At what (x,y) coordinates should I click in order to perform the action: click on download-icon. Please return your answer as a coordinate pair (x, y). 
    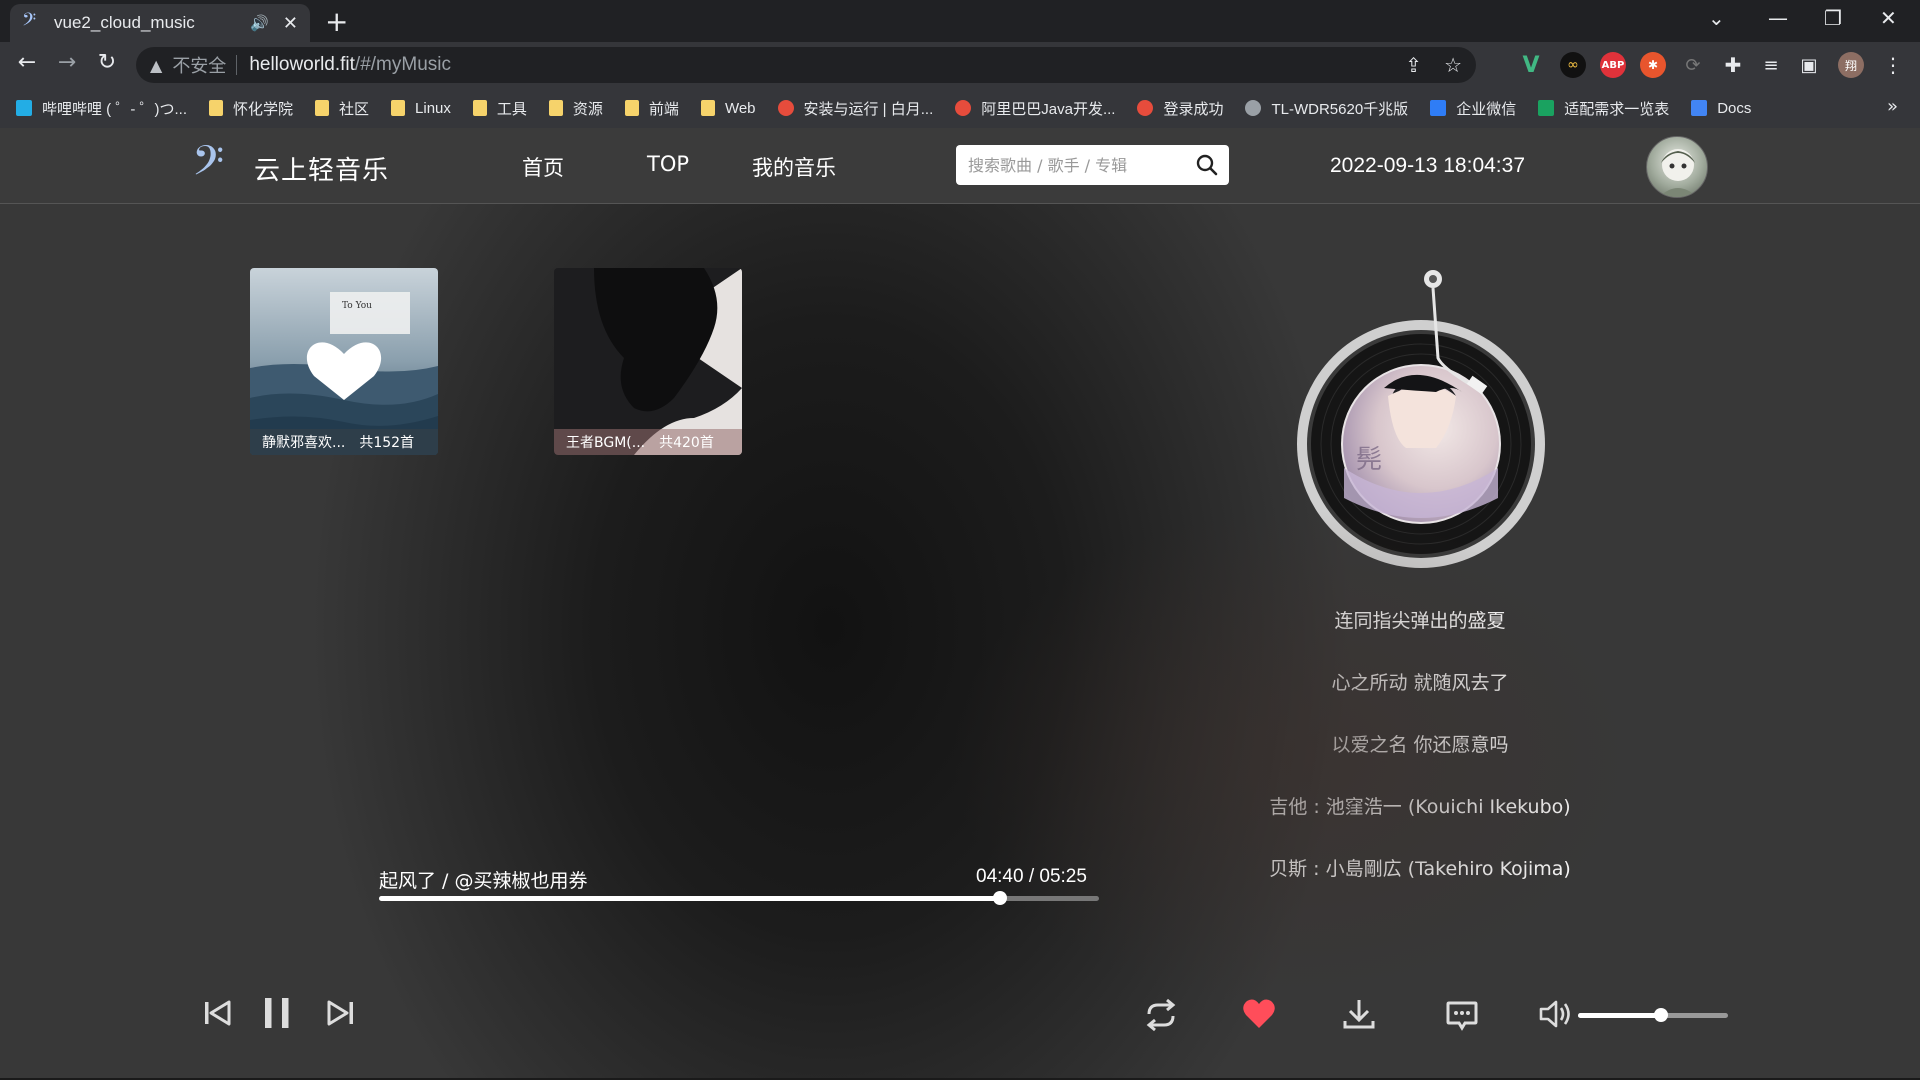
    Looking at the image, I should click on (1359, 1014).